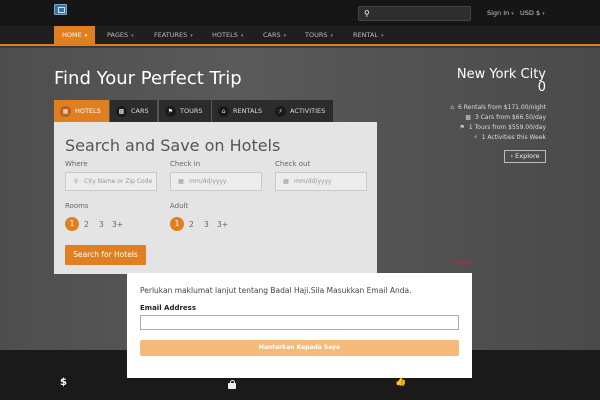  I want to click on city-count: 0, so click(541, 87).